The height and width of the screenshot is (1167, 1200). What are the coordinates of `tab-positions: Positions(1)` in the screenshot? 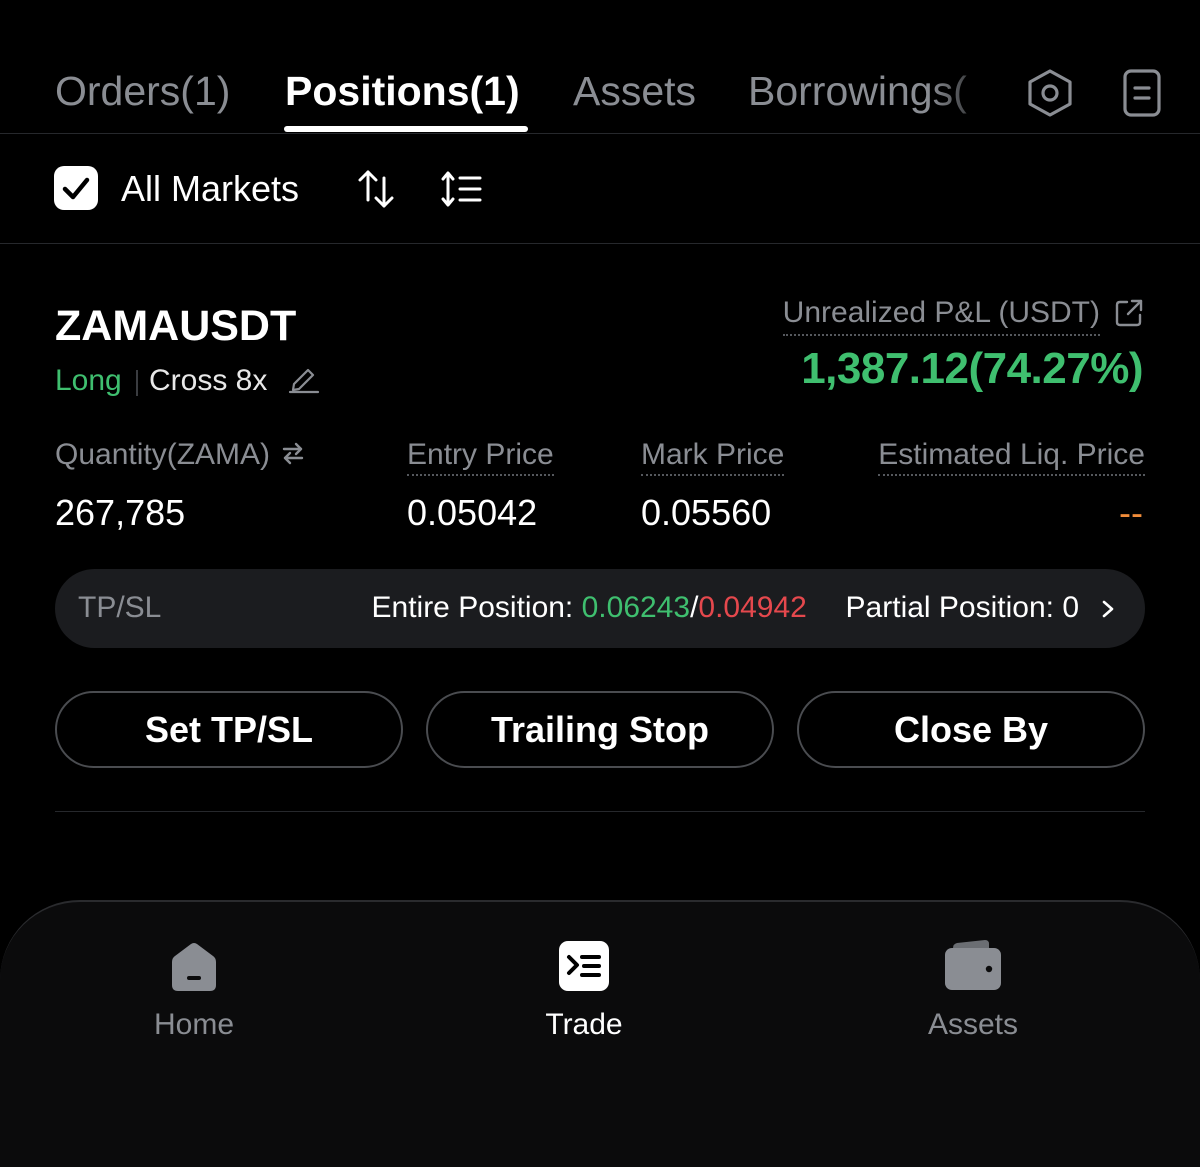 It's located at (402, 91).